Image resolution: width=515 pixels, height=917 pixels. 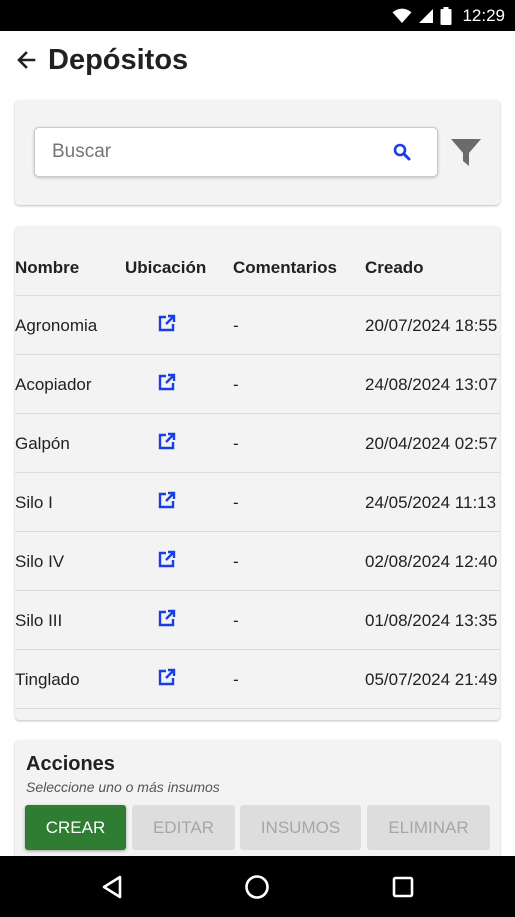 What do you see at coordinates (257, 60) in the screenshot?
I see `app-header: Depósitos` at bounding box center [257, 60].